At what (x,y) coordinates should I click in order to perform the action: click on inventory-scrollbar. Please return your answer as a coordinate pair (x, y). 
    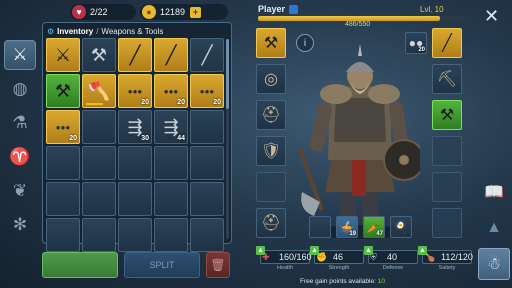
    Looking at the image, I should click on (227, 139).